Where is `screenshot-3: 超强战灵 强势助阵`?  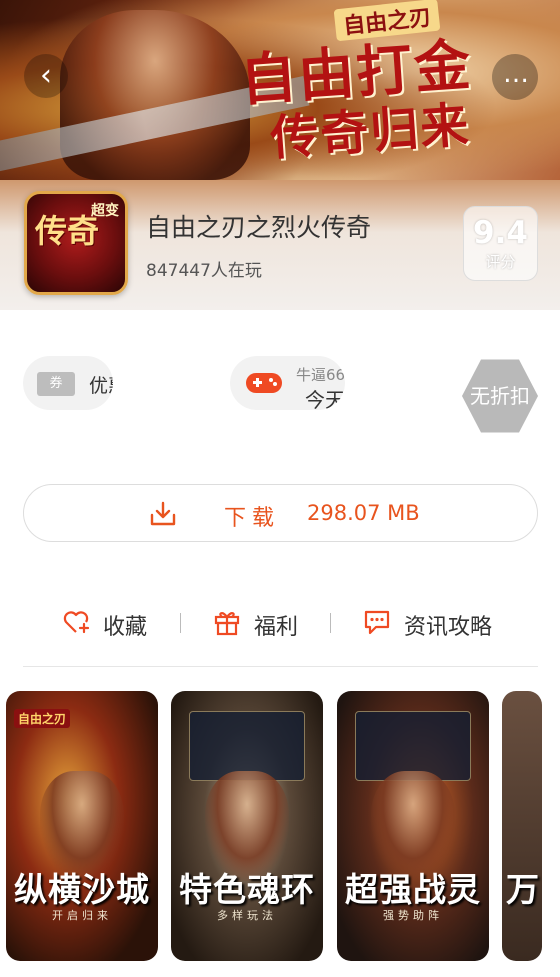
screenshot-3: 超强战灵 强势助阵 is located at coordinates (413, 826).